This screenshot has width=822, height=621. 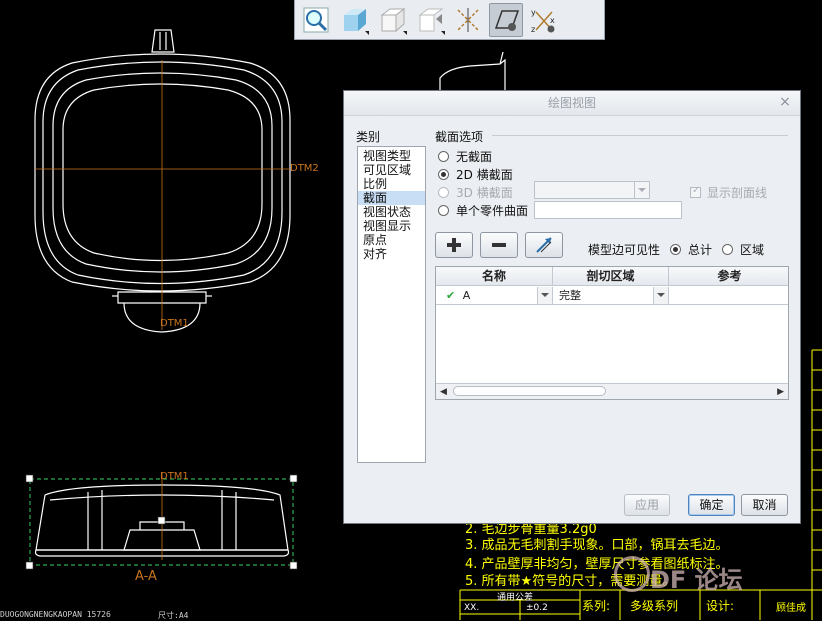 What do you see at coordinates (533, 29) in the screenshot?
I see `svg-text: z` at bounding box center [533, 29].